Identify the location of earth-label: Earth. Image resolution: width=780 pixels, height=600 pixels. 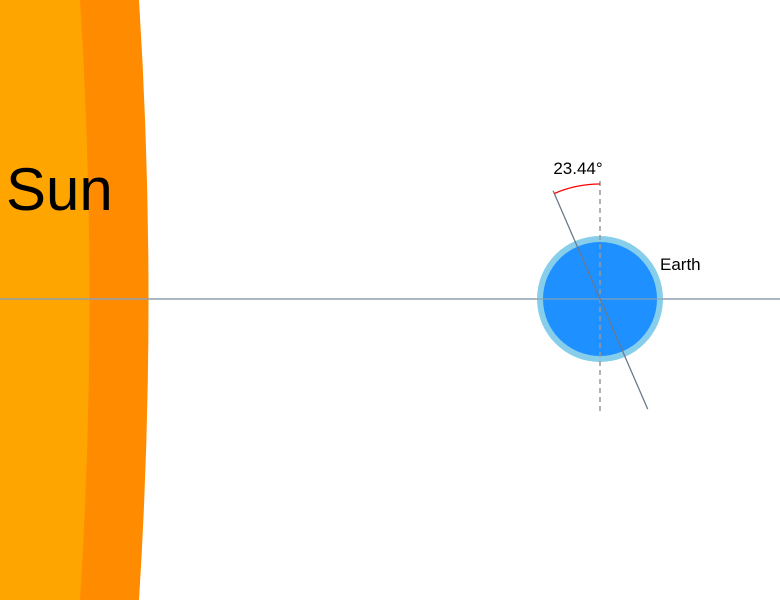
(680, 264).